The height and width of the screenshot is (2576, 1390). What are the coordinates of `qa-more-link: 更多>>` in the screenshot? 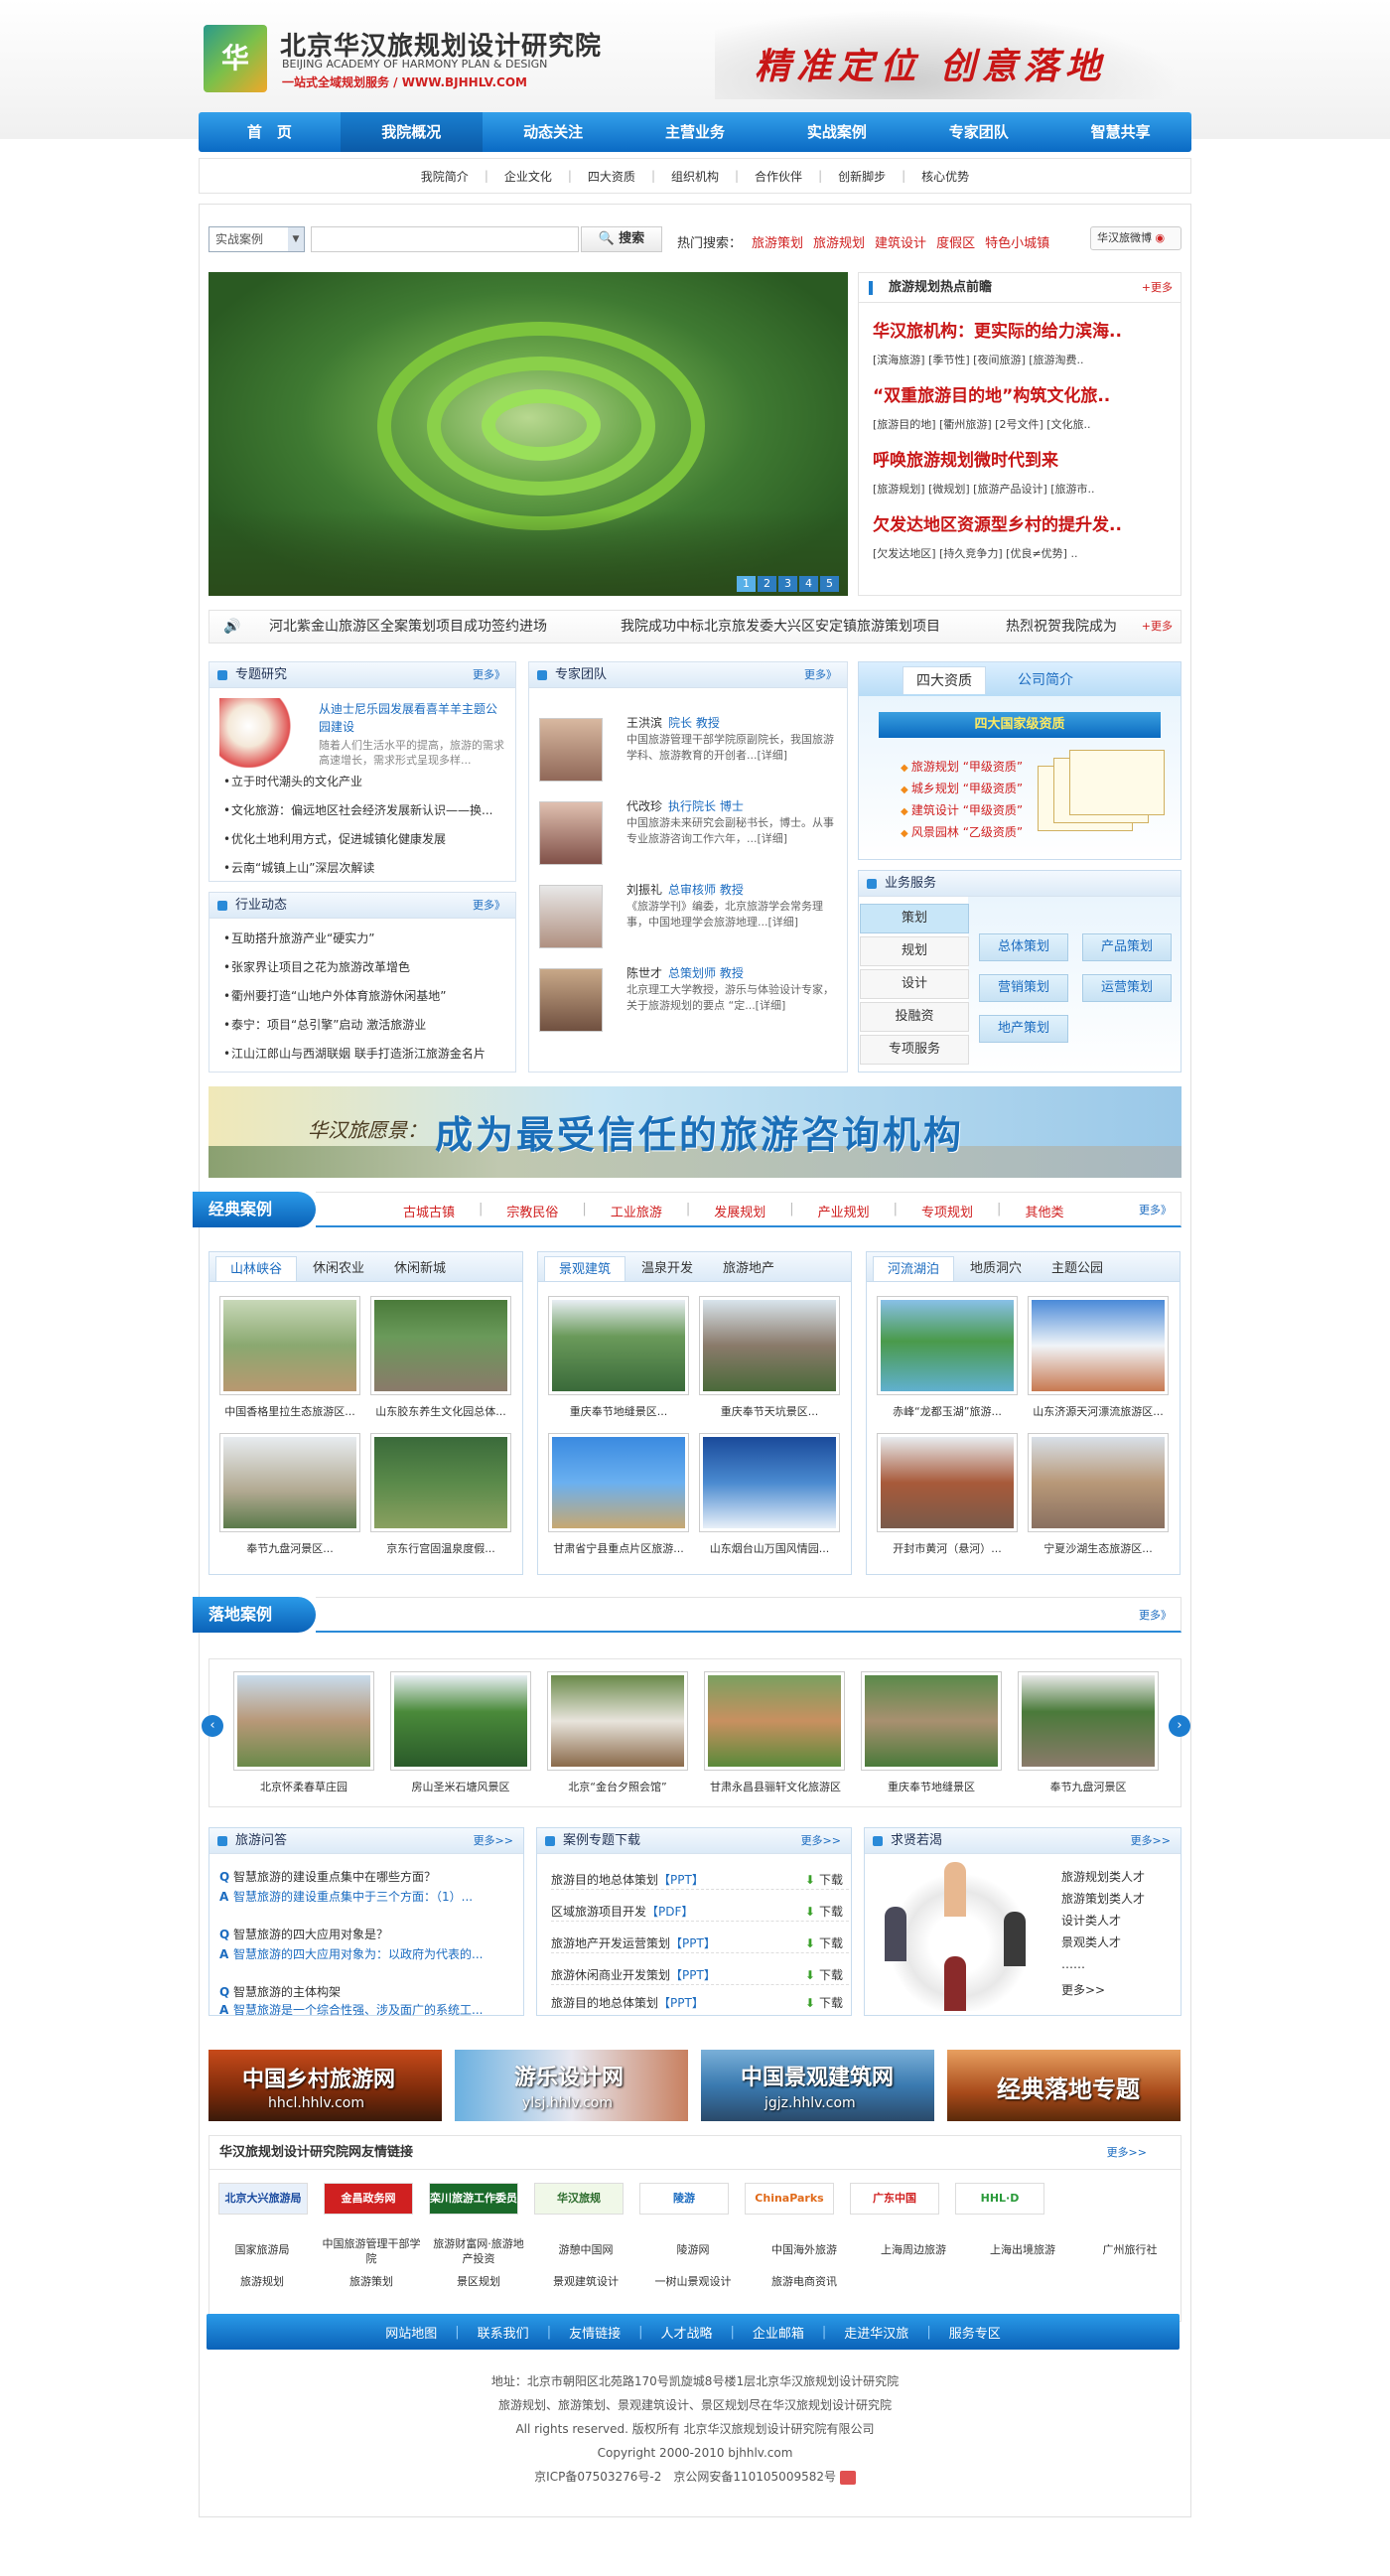 It's located at (493, 1841).